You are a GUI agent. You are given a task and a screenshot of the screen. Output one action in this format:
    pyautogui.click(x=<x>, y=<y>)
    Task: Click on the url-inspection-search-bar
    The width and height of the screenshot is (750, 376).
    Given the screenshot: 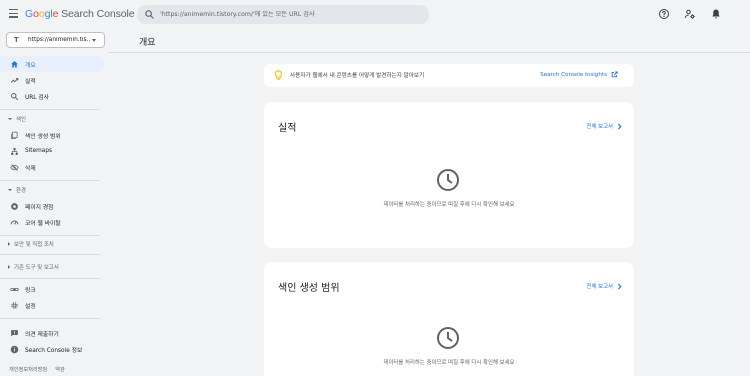 What is the action you would take?
    pyautogui.click(x=283, y=14)
    